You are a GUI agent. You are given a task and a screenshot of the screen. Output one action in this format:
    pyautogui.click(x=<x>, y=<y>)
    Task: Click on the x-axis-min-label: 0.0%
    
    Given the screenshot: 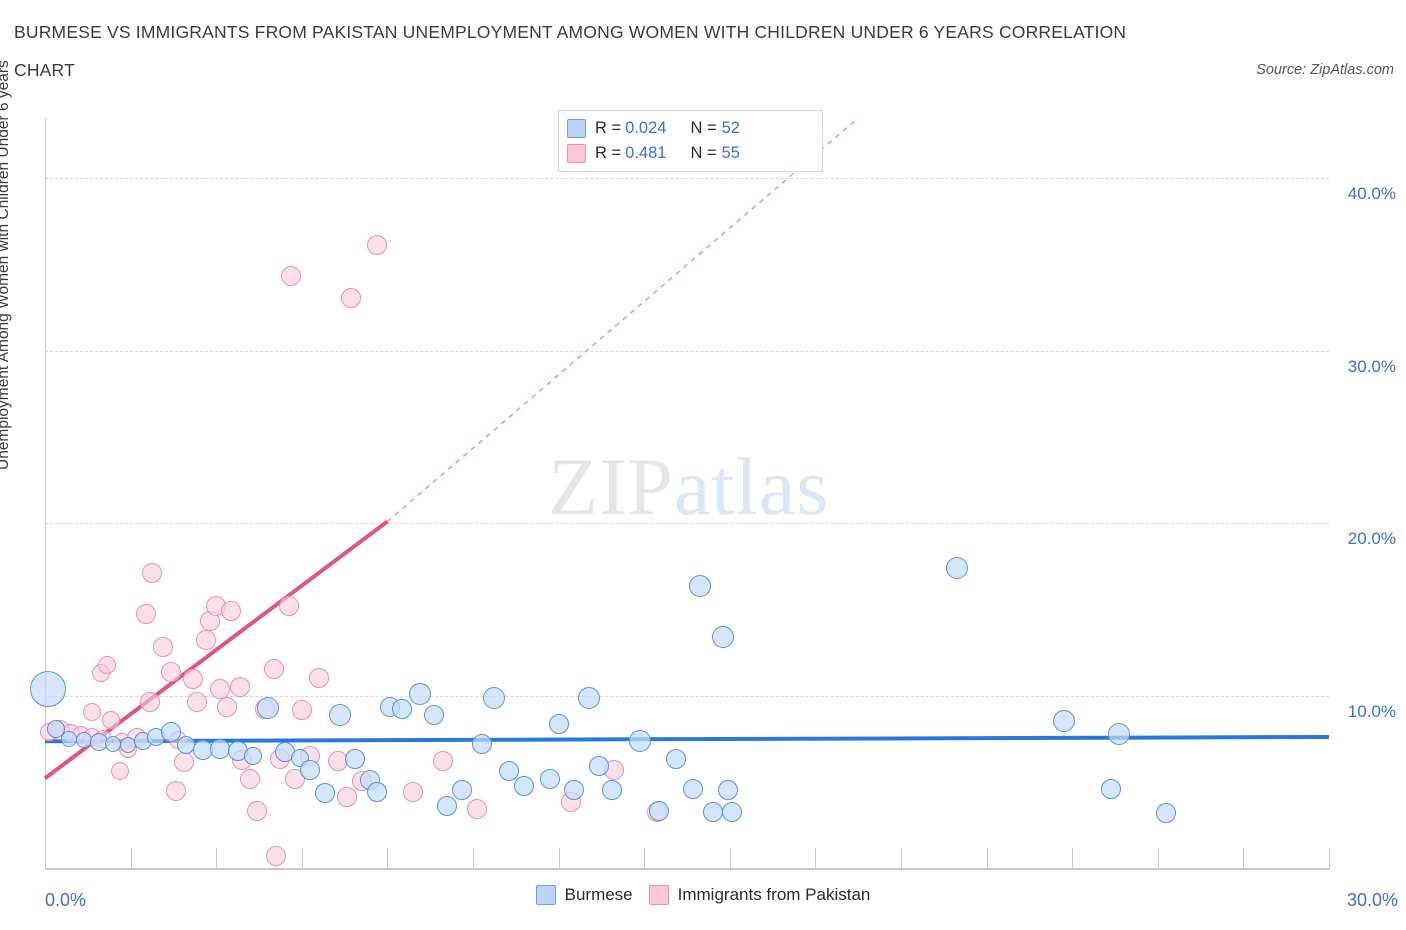 What is the action you would take?
    pyautogui.click(x=66, y=900)
    